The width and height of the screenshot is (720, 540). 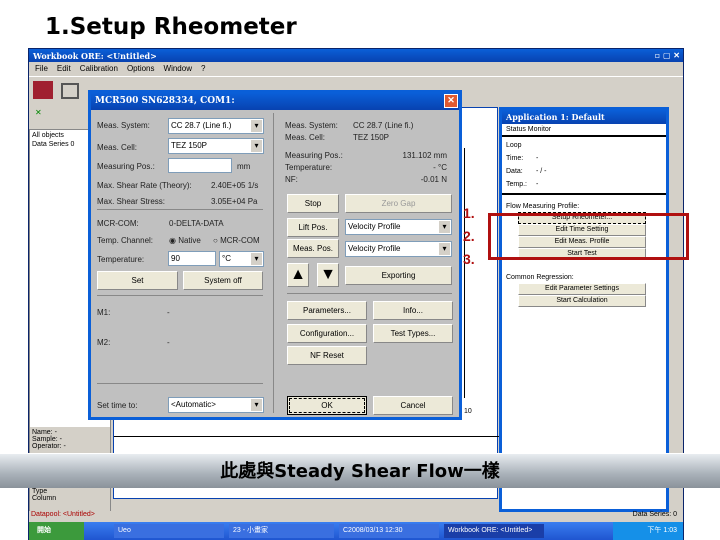 I want to click on step-2: 2., so click(x=469, y=236).